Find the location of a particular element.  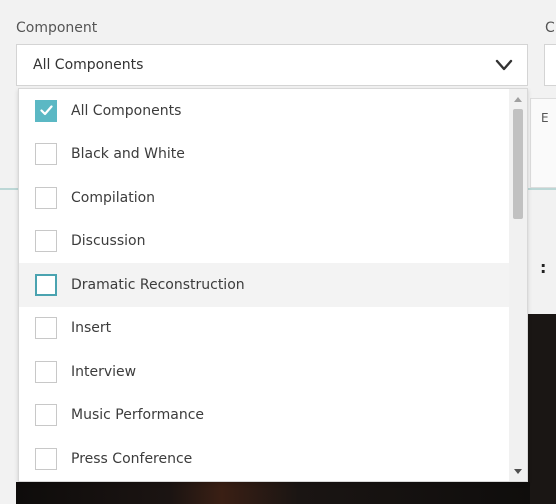

option-insert: Insert is located at coordinates (265, 329).